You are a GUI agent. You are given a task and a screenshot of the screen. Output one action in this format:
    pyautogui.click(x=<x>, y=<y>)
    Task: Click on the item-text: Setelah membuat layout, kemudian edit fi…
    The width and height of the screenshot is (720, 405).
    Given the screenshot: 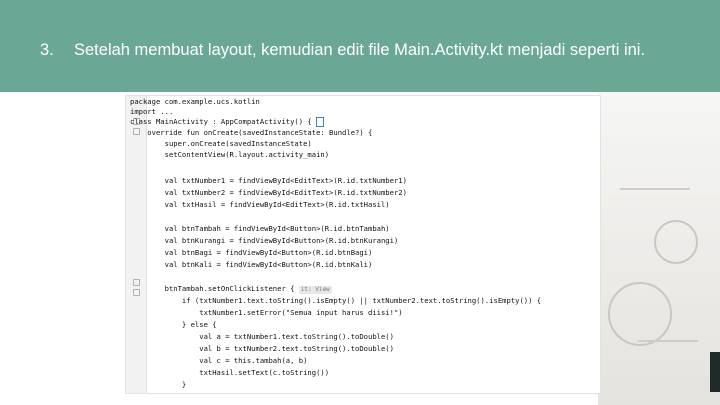 What is the action you would take?
    pyautogui.click(x=360, y=50)
    